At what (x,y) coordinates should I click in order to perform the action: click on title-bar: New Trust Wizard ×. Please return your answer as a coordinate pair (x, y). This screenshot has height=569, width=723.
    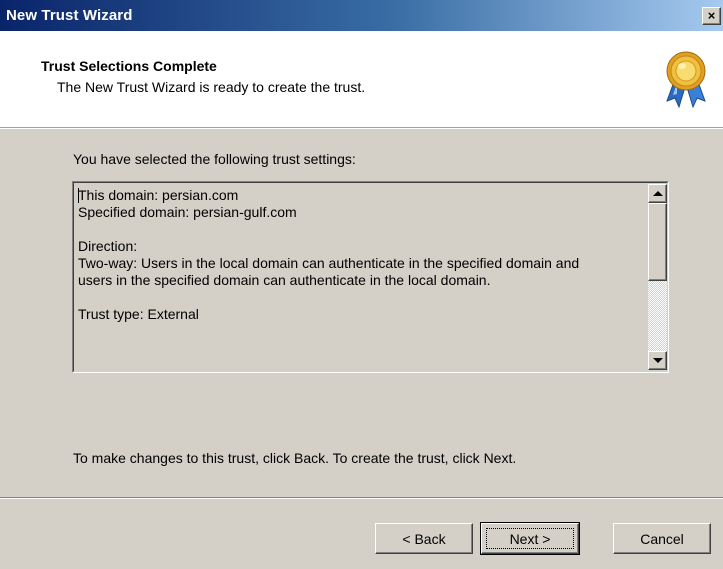
    Looking at the image, I should click on (361, 15).